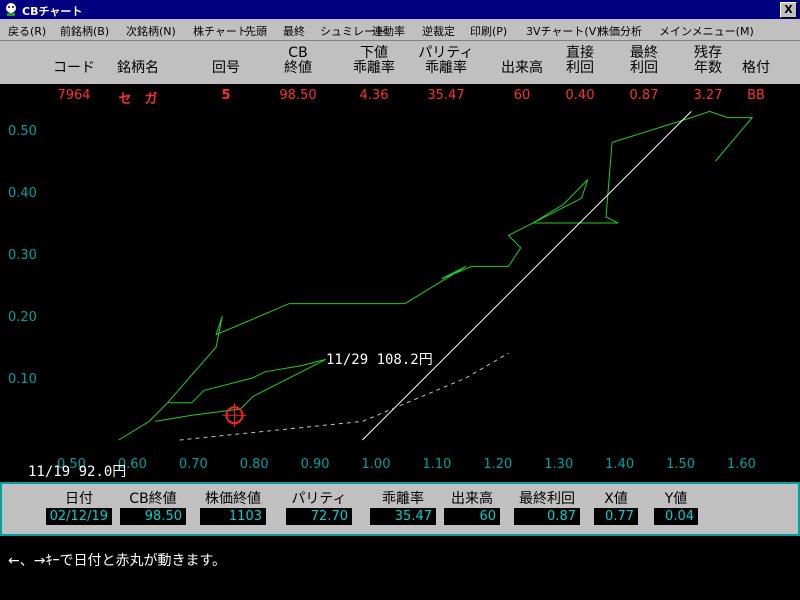 Image resolution: width=800 pixels, height=600 pixels. Describe the element at coordinates (22, 131) in the screenshot. I see `y-tick-label: 0.50` at that location.